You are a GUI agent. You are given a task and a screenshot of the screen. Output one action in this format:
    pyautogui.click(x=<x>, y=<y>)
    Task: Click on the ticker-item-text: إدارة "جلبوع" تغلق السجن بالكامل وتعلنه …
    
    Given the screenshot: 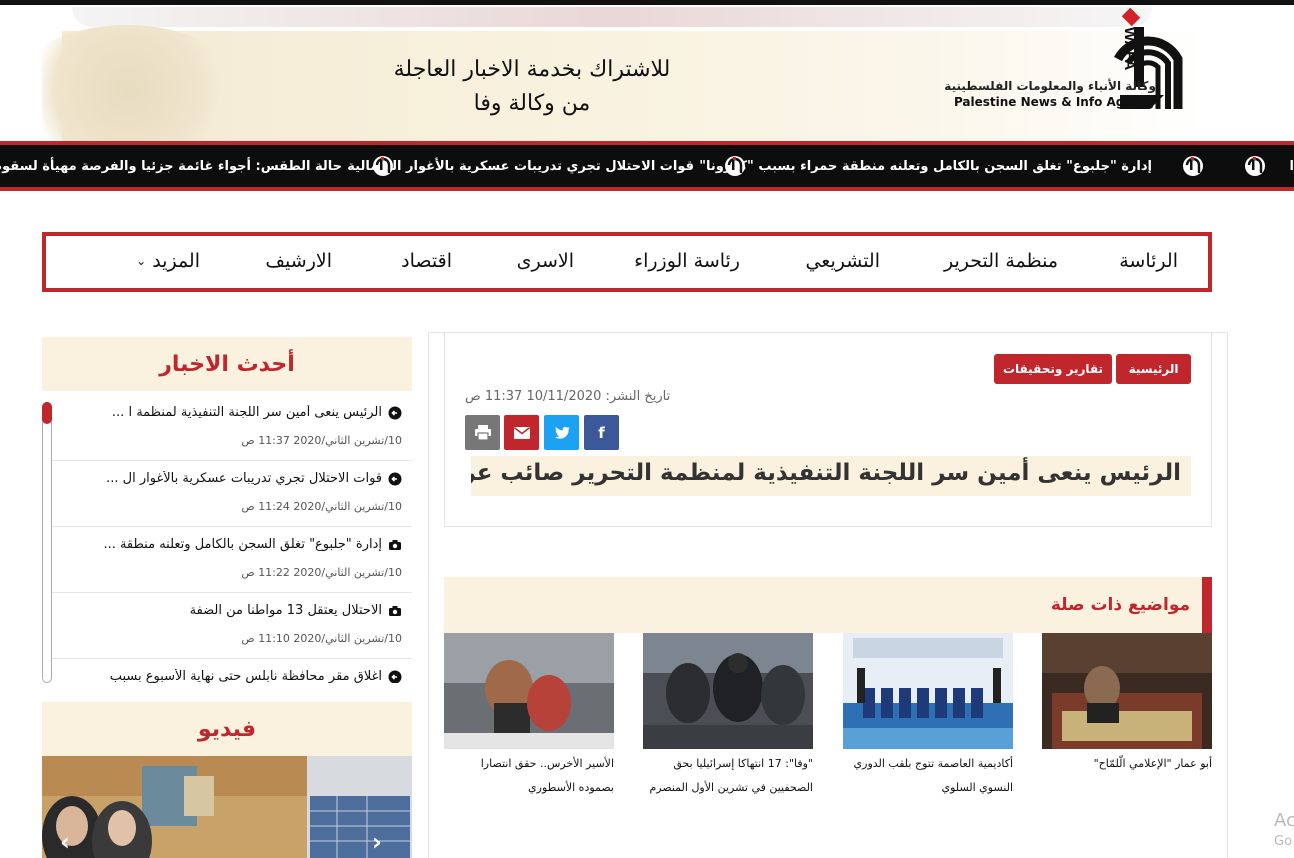 What is the action you would take?
    pyautogui.click(x=925, y=166)
    